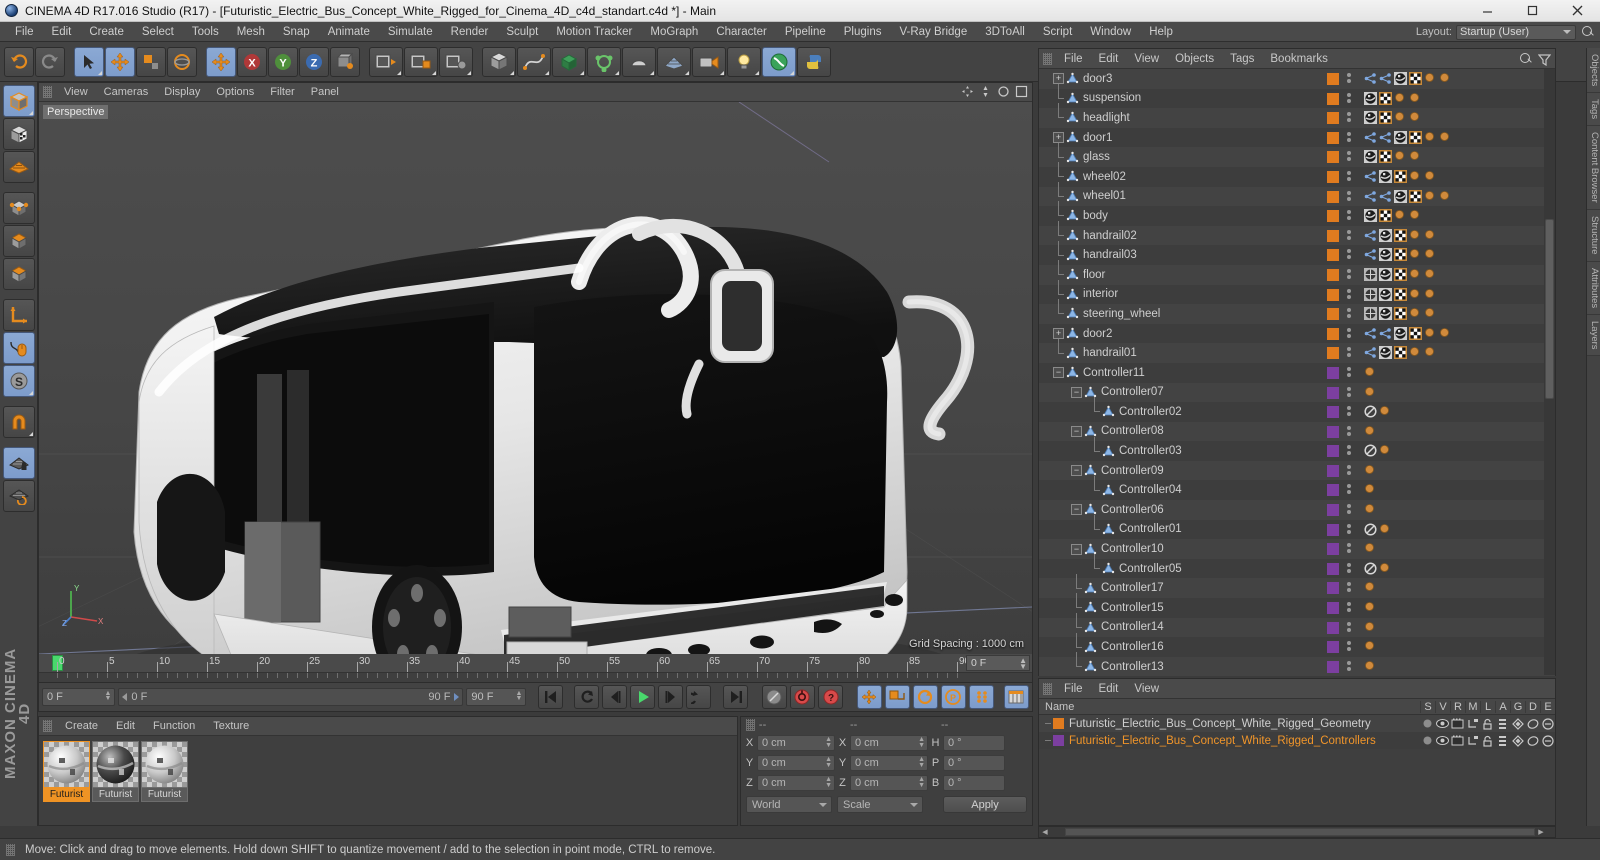 This screenshot has height=860, width=1600. What do you see at coordinates (89, 61) in the screenshot?
I see `select-tool-button` at bounding box center [89, 61].